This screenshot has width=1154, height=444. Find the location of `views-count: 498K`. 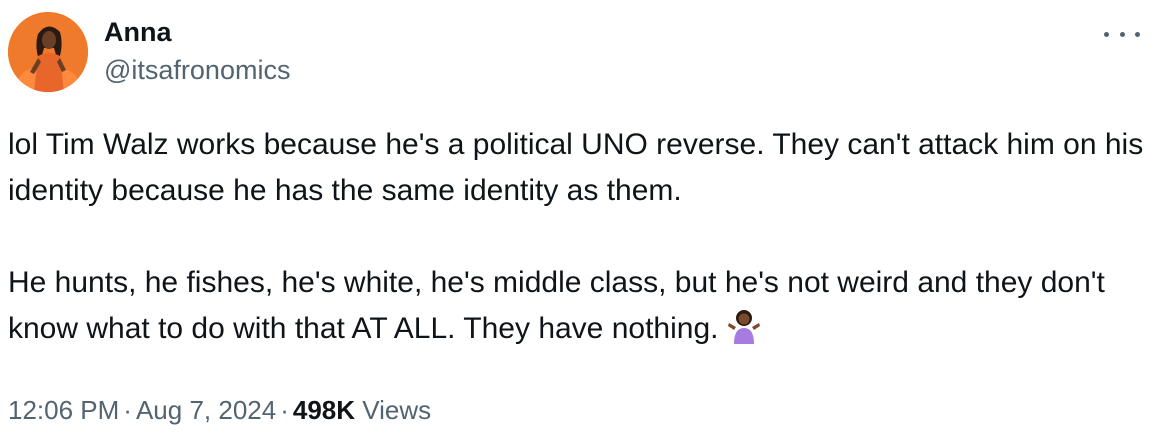

views-count: 498K is located at coordinates (324, 410).